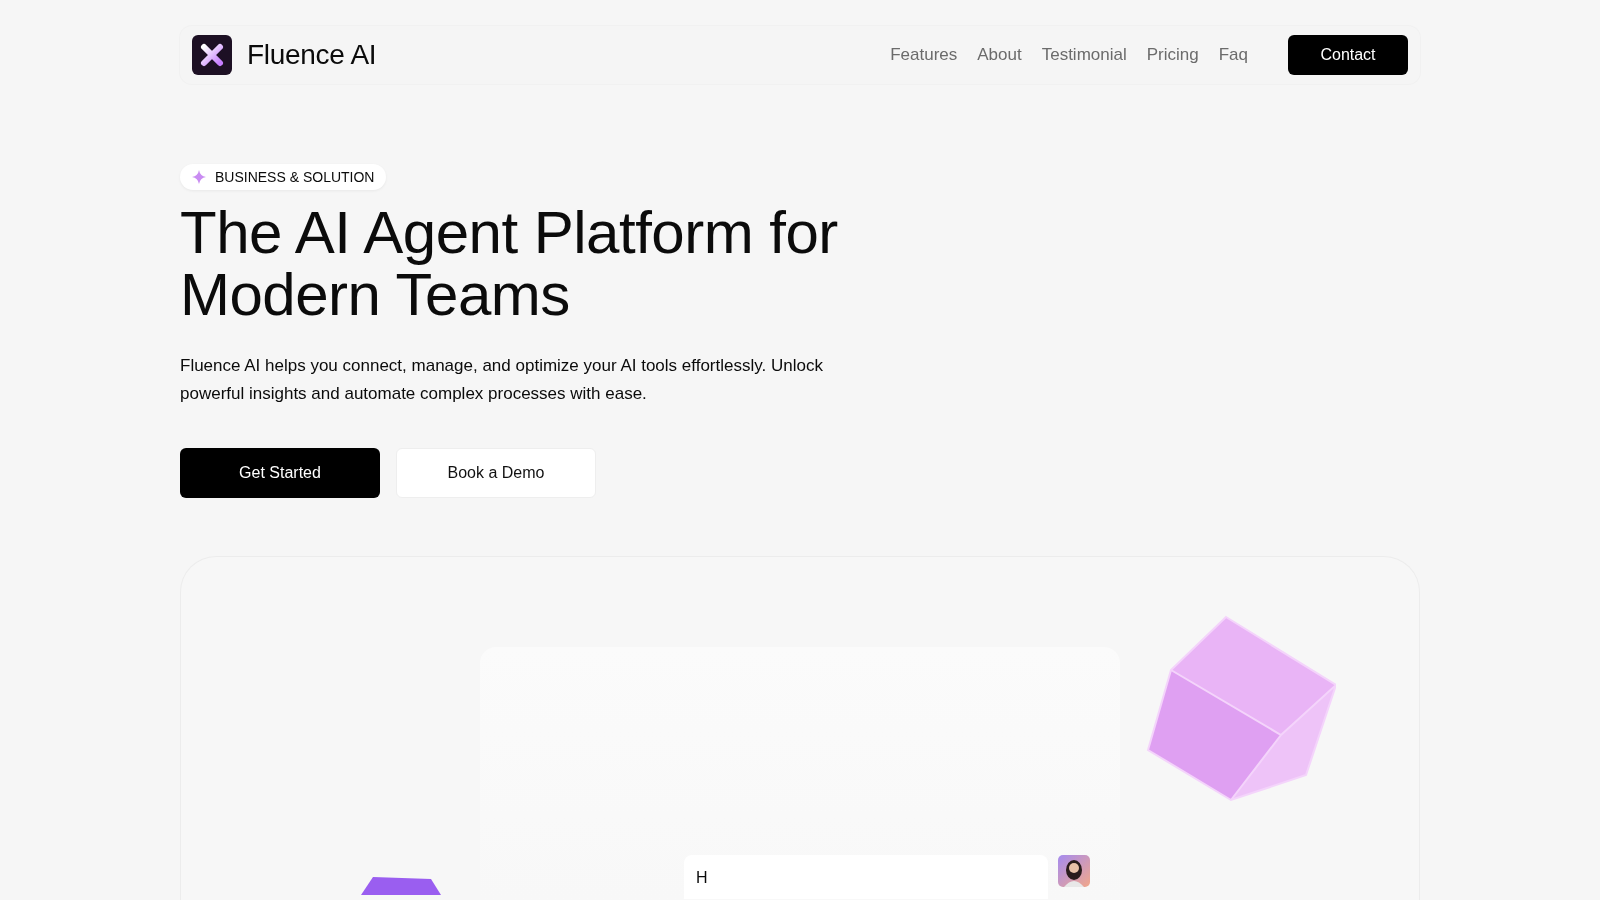  What do you see at coordinates (1348, 55) in the screenshot?
I see `contact-button: Contact` at bounding box center [1348, 55].